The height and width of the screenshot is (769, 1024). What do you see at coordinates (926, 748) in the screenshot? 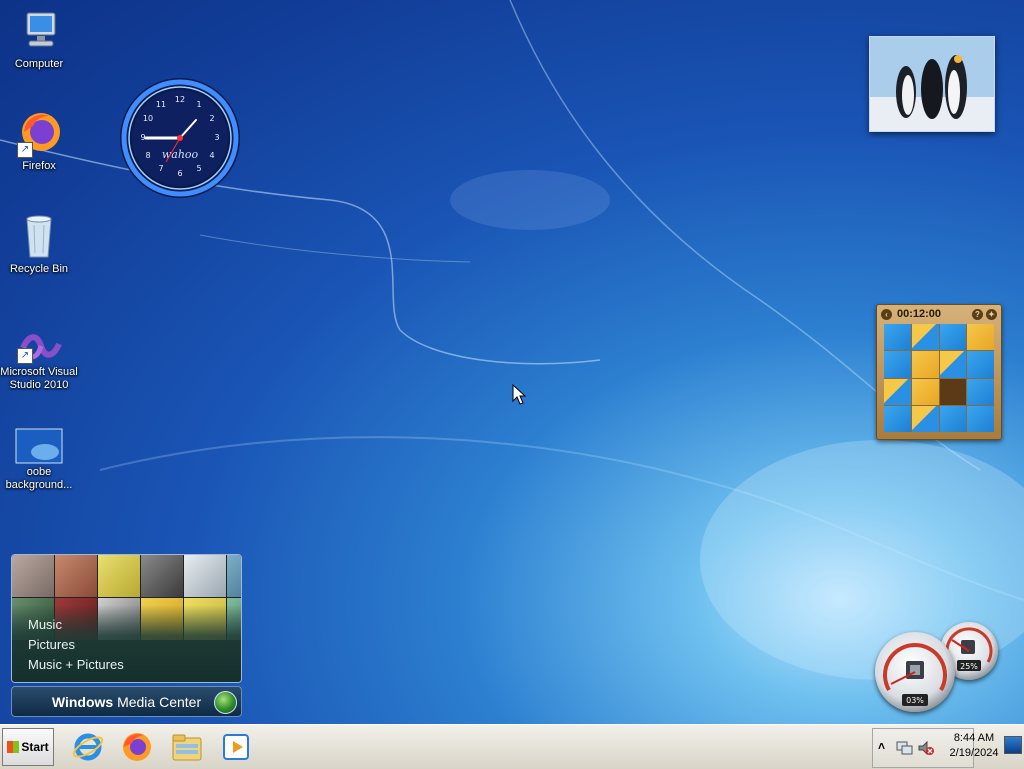
I see `volume-muted-icon` at bounding box center [926, 748].